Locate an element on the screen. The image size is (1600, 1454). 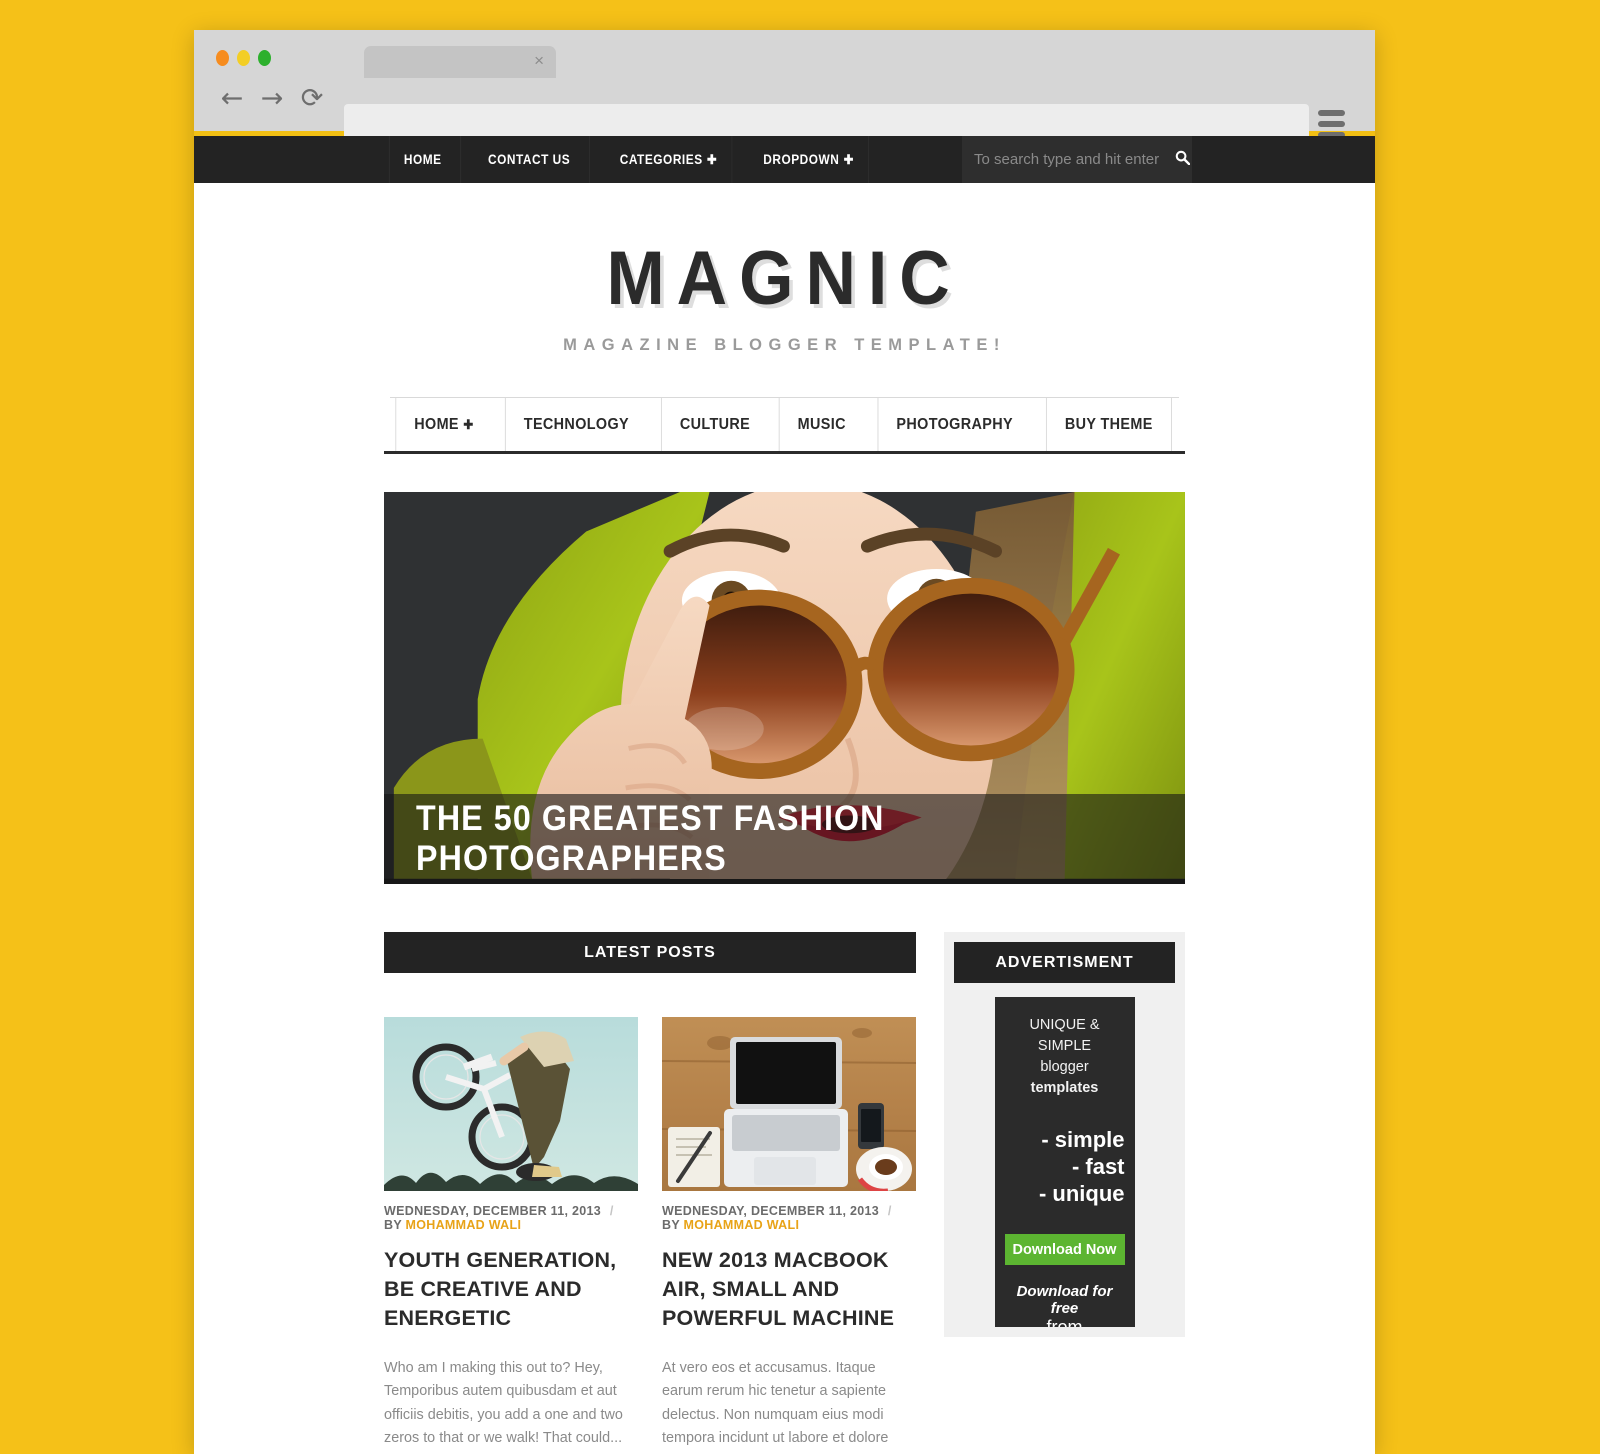
forward-icon: → is located at coordinates (272, 100).